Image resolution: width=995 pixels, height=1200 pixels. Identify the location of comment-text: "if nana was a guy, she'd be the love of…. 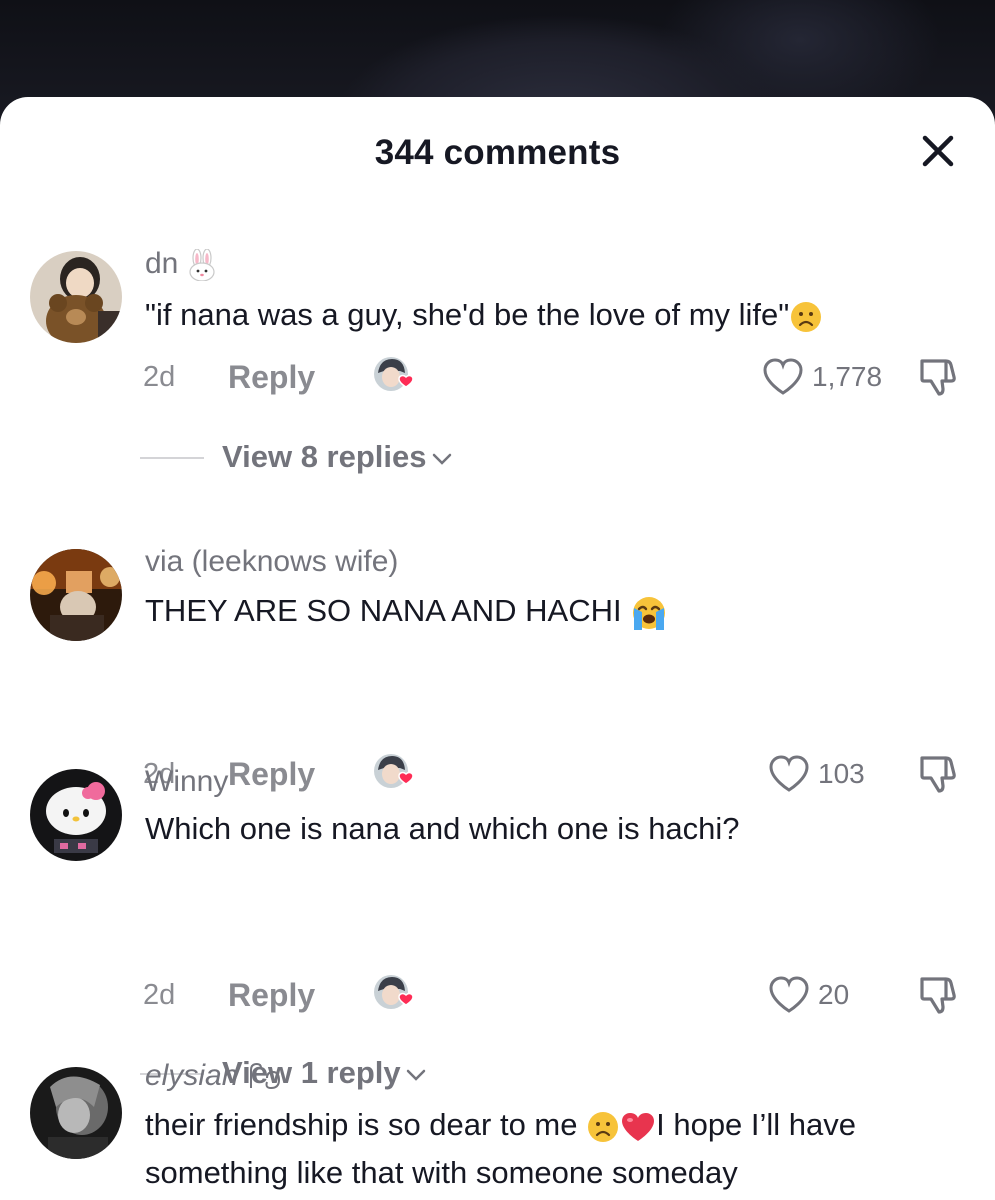
(560, 315).